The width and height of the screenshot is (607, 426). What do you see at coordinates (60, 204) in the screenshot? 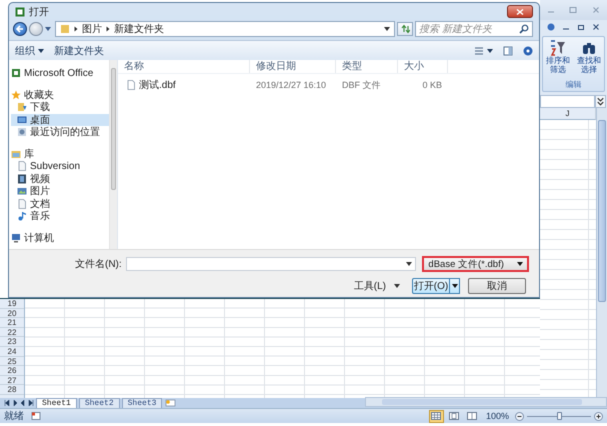
I see `nav-item: 文档` at bounding box center [60, 204].